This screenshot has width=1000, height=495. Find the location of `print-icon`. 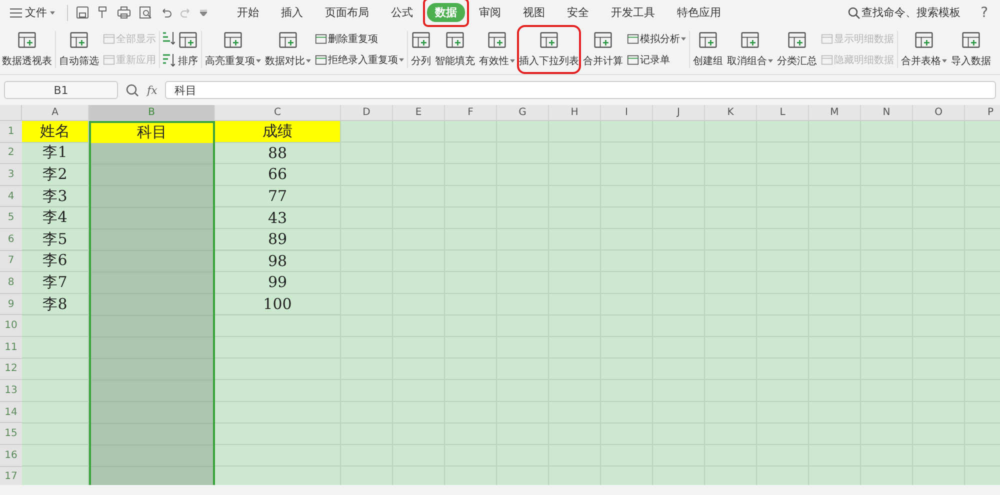

print-icon is located at coordinates (124, 12).